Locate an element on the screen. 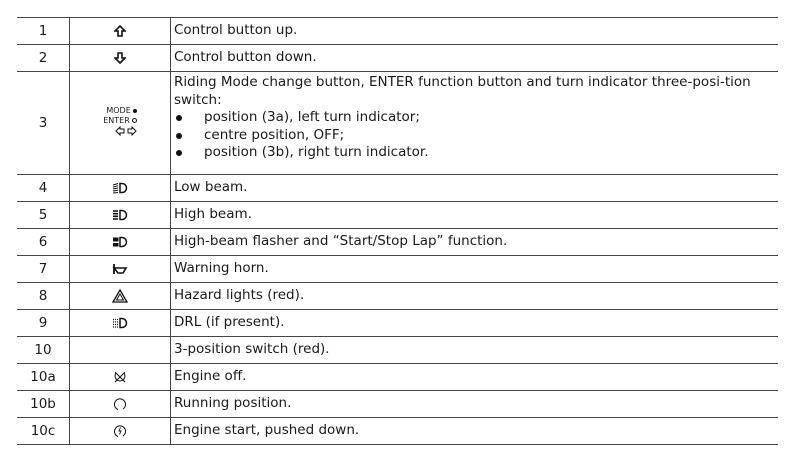  low-beam-icon is located at coordinates (120, 188).